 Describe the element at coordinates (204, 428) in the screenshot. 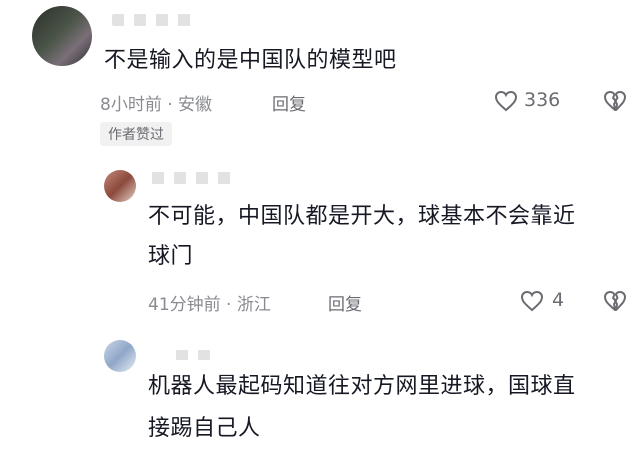

I see `comment-text-continued: 接踢自己人` at that location.